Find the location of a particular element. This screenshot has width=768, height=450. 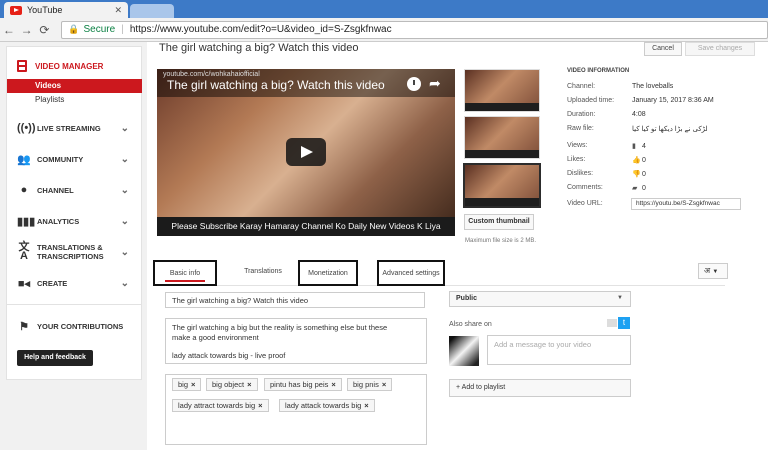

tab-translations: Translations is located at coordinates (263, 273).